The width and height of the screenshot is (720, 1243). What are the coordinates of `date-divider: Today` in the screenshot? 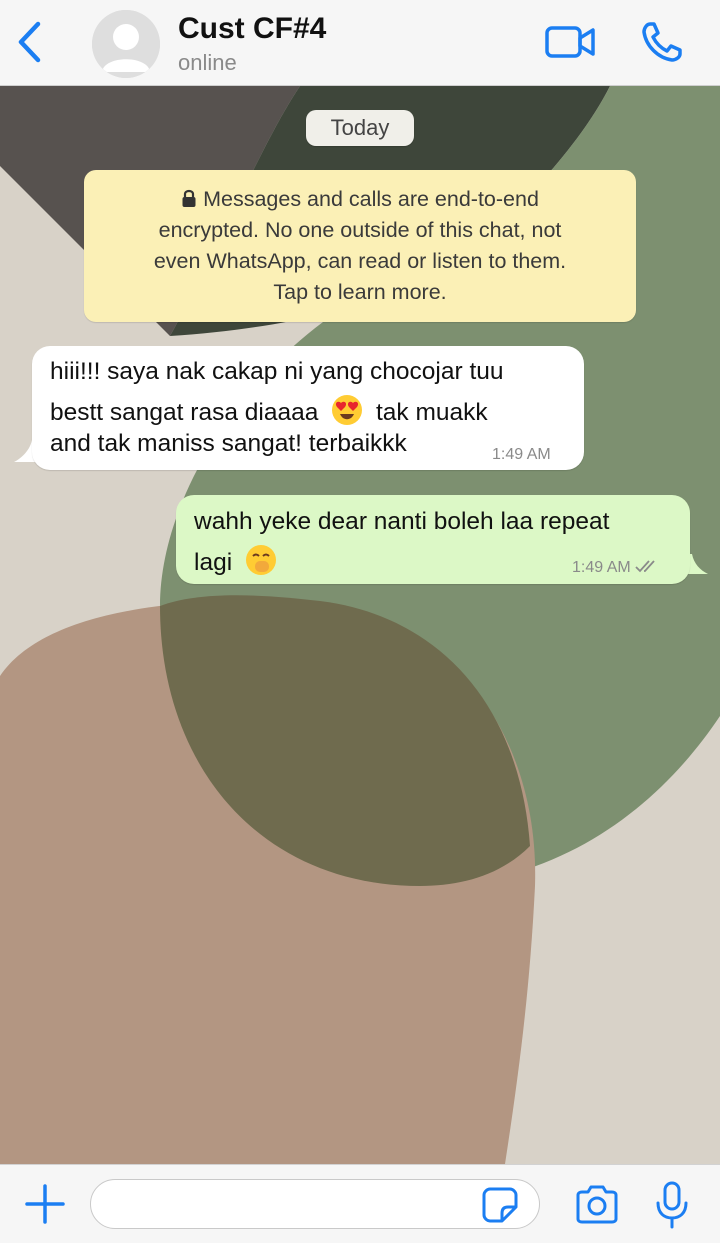 It's located at (360, 128).